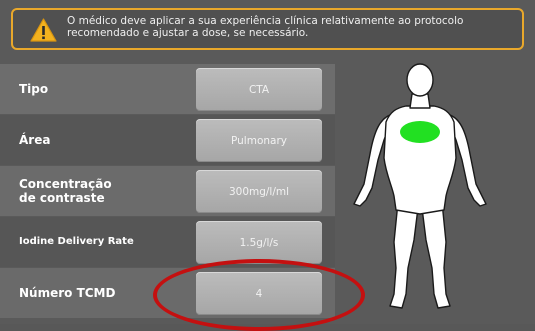 The image size is (535, 331). Describe the element at coordinates (404, 255) in the screenshot. I see `left-leg` at that location.